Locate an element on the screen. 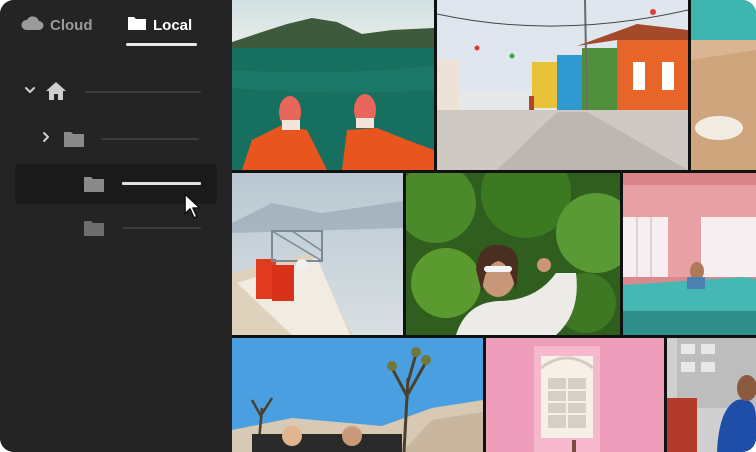 This screenshot has height=452, width=756. lake-feet-boat-photo is located at coordinates (333, 85).